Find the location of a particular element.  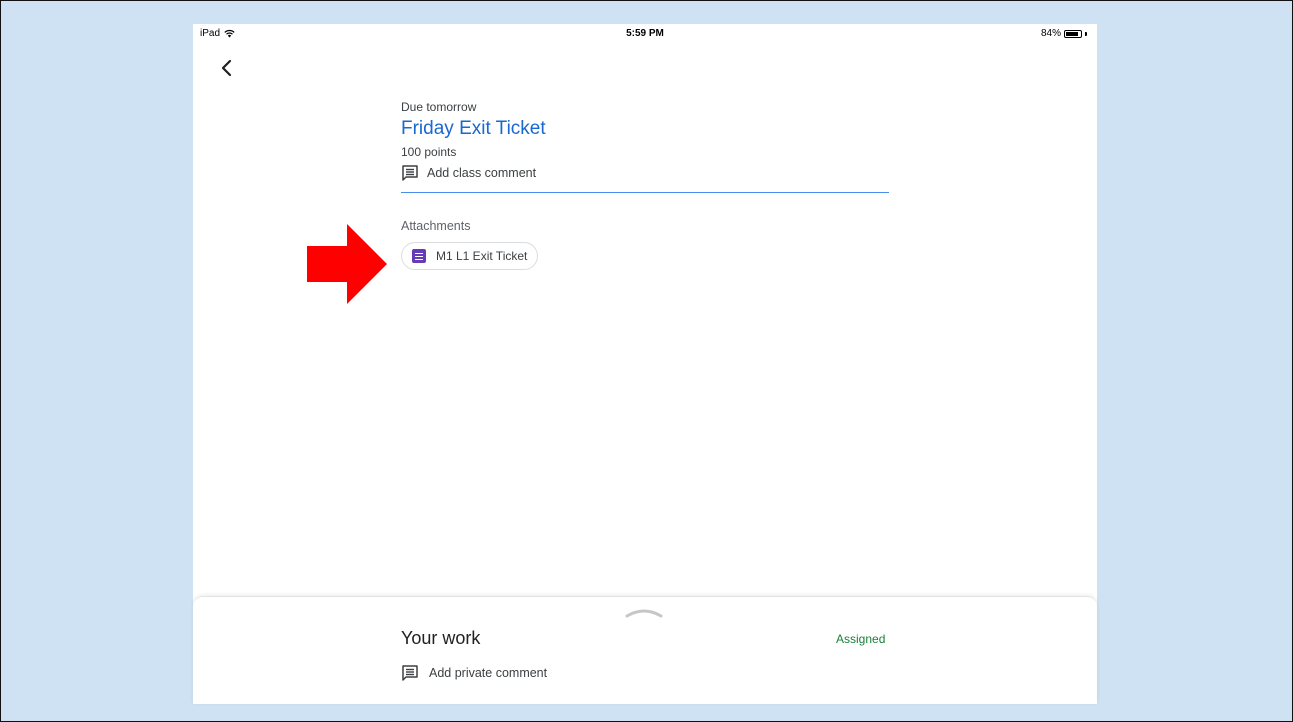

attachments-heading: Attachments is located at coordinates (436, 226).